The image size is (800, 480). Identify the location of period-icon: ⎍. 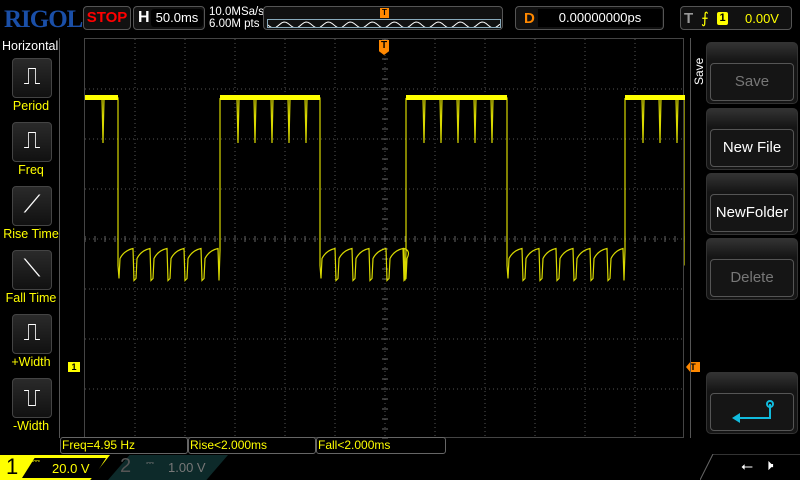
(32, 76).